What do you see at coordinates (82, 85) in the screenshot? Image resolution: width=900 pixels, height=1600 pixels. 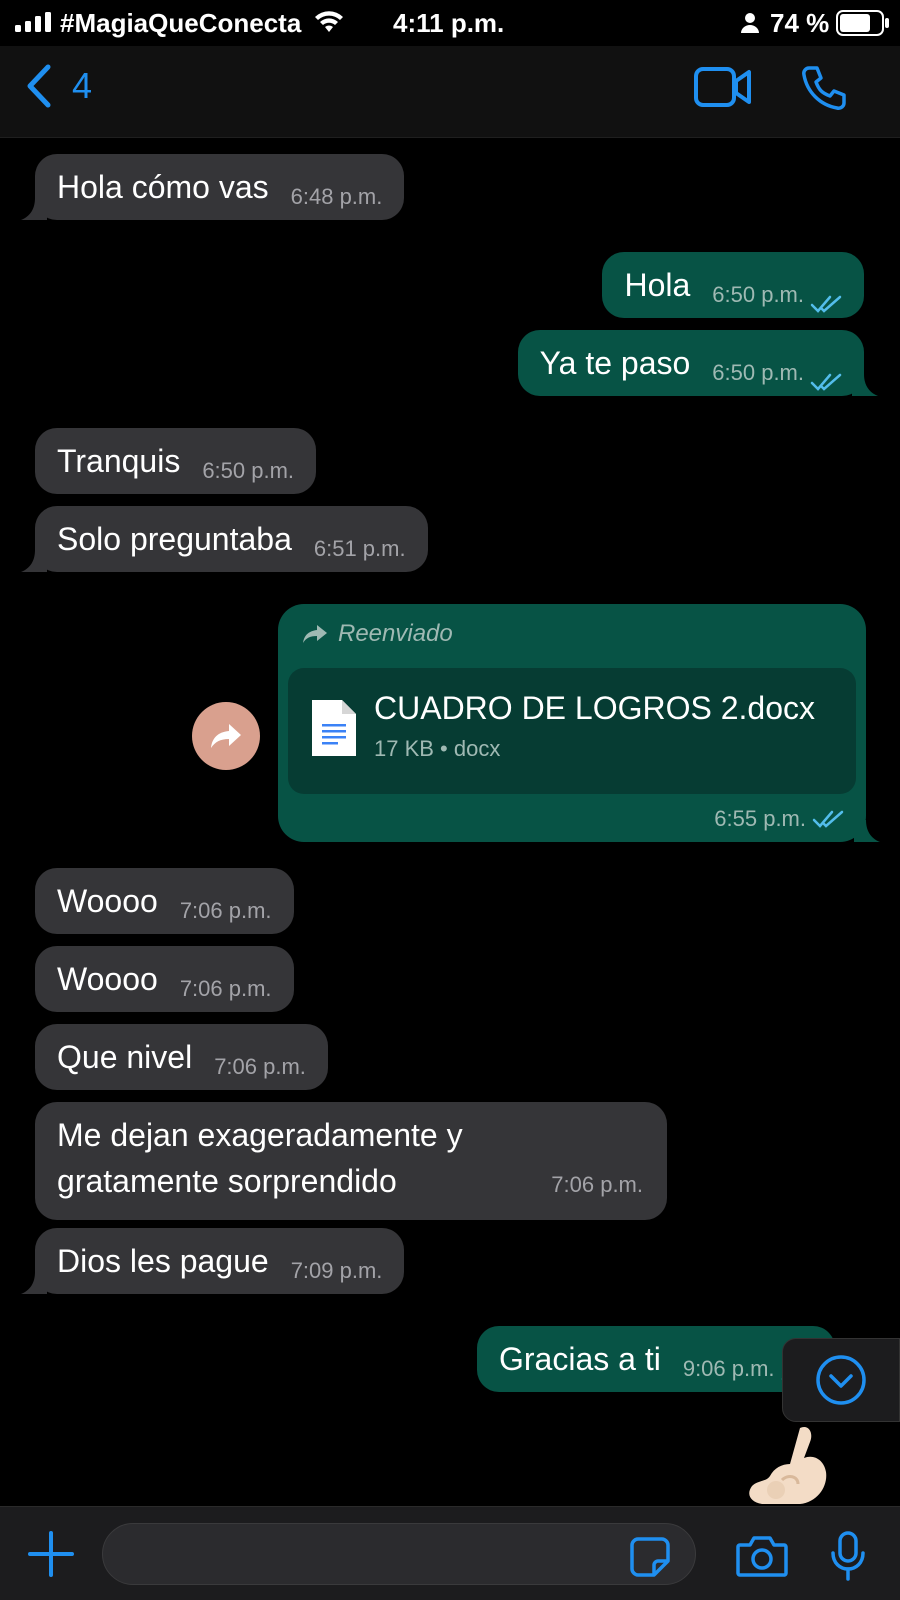 I see `unread-count: 4` at bounding box center [82, 85].